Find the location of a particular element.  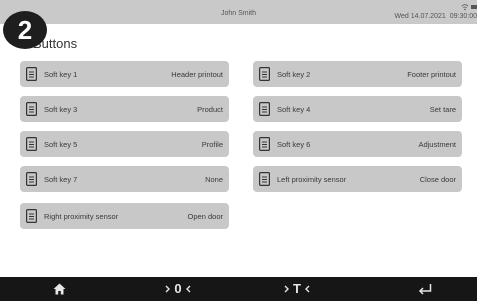

soft-key-1-button: Soft key 1 Header printout is located at coordinates (124, 74).